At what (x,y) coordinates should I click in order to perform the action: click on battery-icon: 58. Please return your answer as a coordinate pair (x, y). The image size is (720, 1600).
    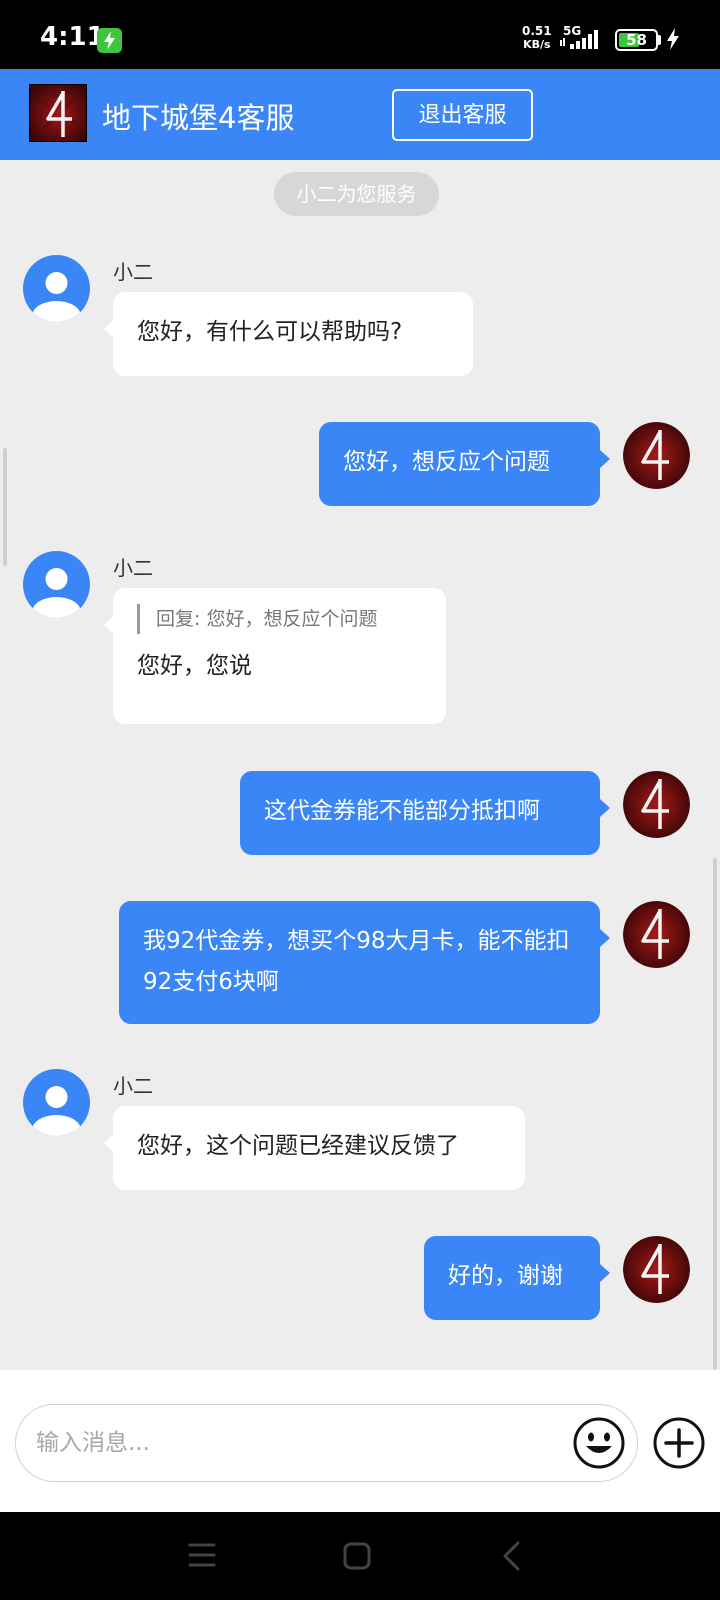
    Looking at the image, I should click on (636, 40).